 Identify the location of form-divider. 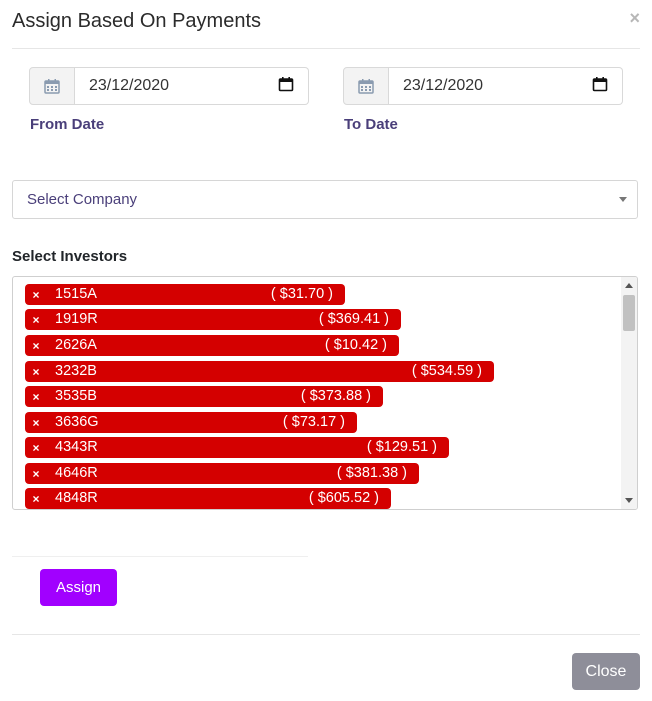
(160, 556).